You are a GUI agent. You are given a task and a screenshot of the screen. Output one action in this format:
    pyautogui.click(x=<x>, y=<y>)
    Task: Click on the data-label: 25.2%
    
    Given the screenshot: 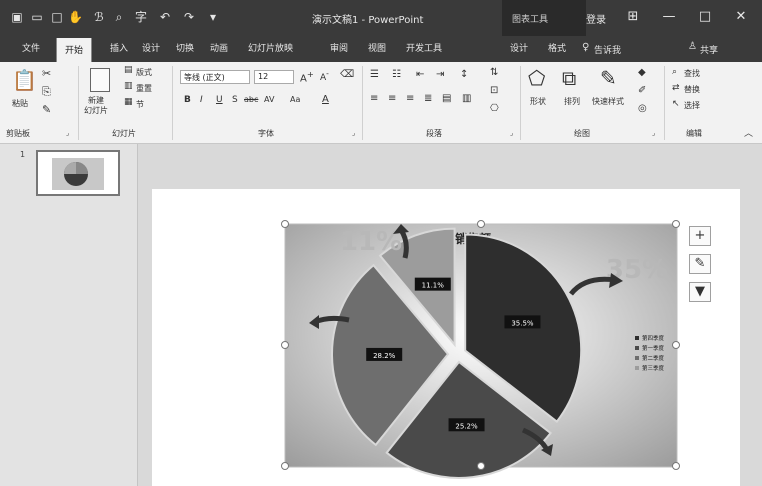 What is the action you would take?
    pyautogui.click(x=466, y=426)
    